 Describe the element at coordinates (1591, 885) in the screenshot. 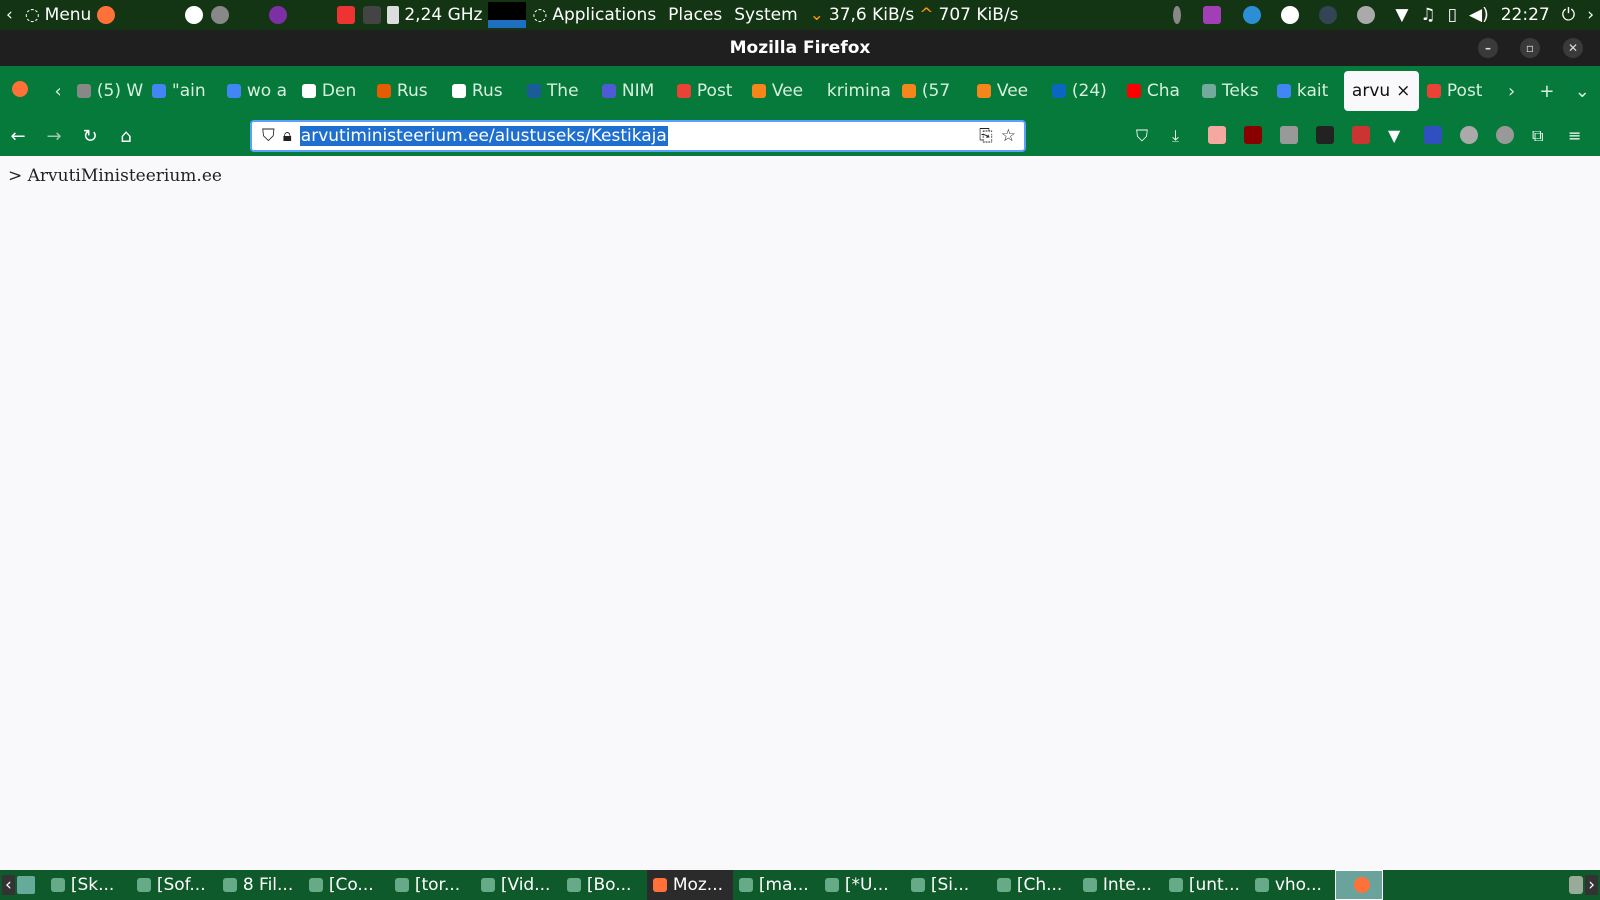

I see `taskbar-scroll-right: ›` at that location.